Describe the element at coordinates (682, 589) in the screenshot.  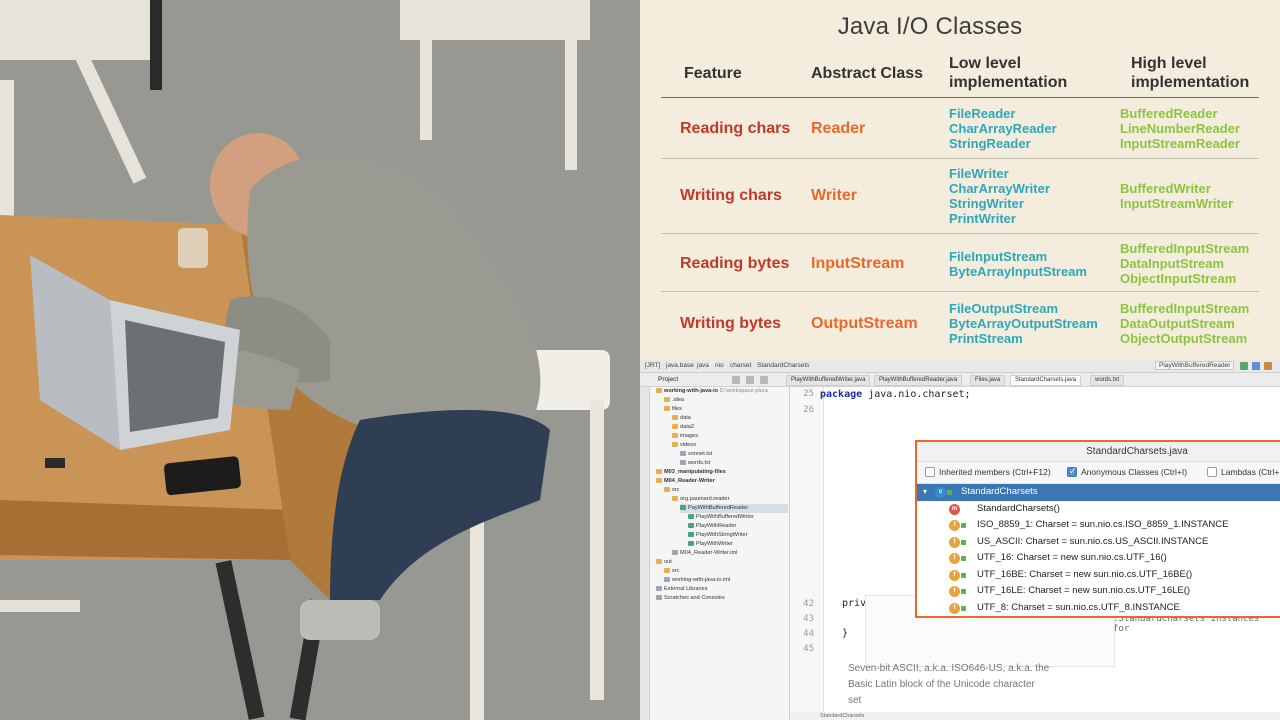
I see `tree-item: External Libraries` at that location.